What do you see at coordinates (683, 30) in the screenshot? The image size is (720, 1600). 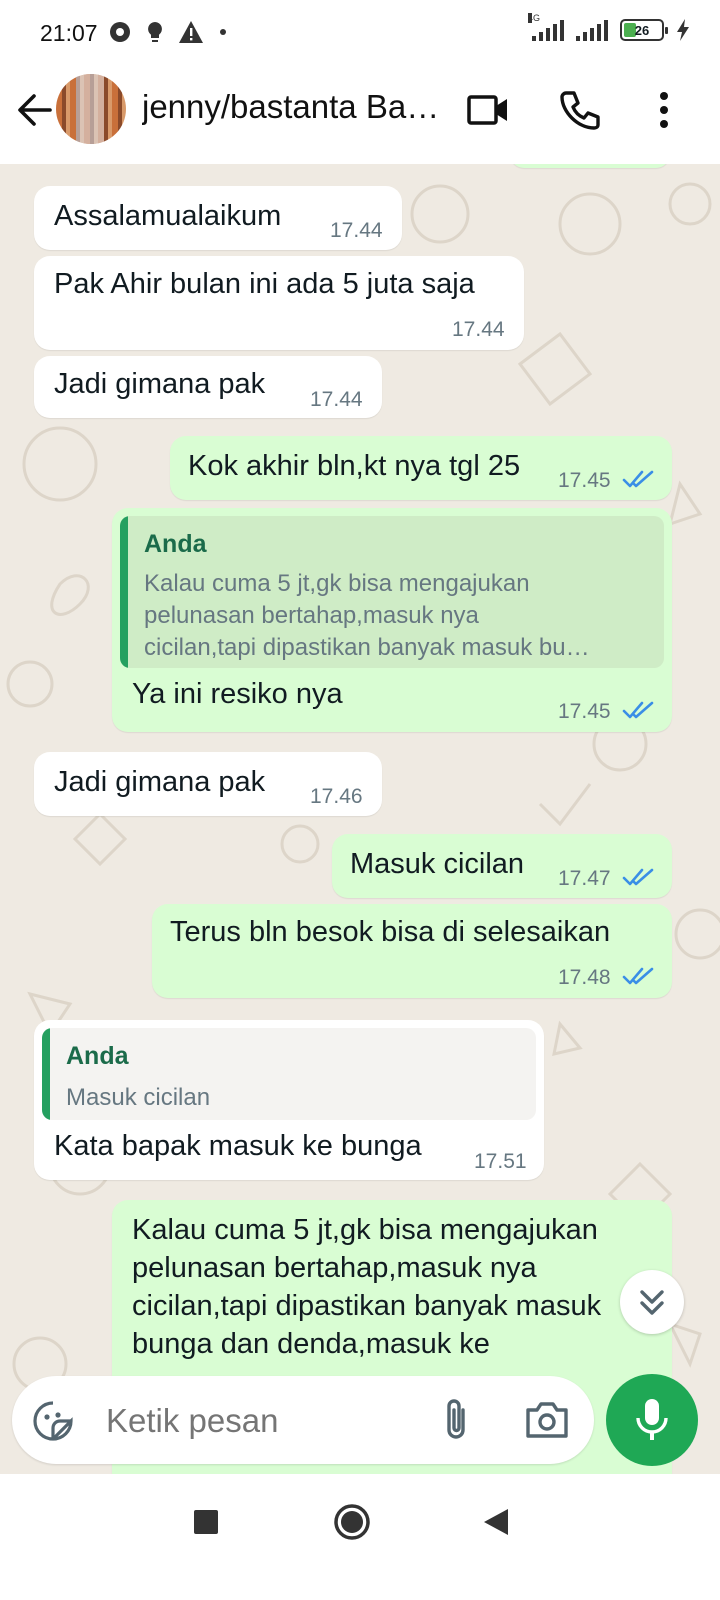 I see `charging-icon` at bounding box center [683, 30].